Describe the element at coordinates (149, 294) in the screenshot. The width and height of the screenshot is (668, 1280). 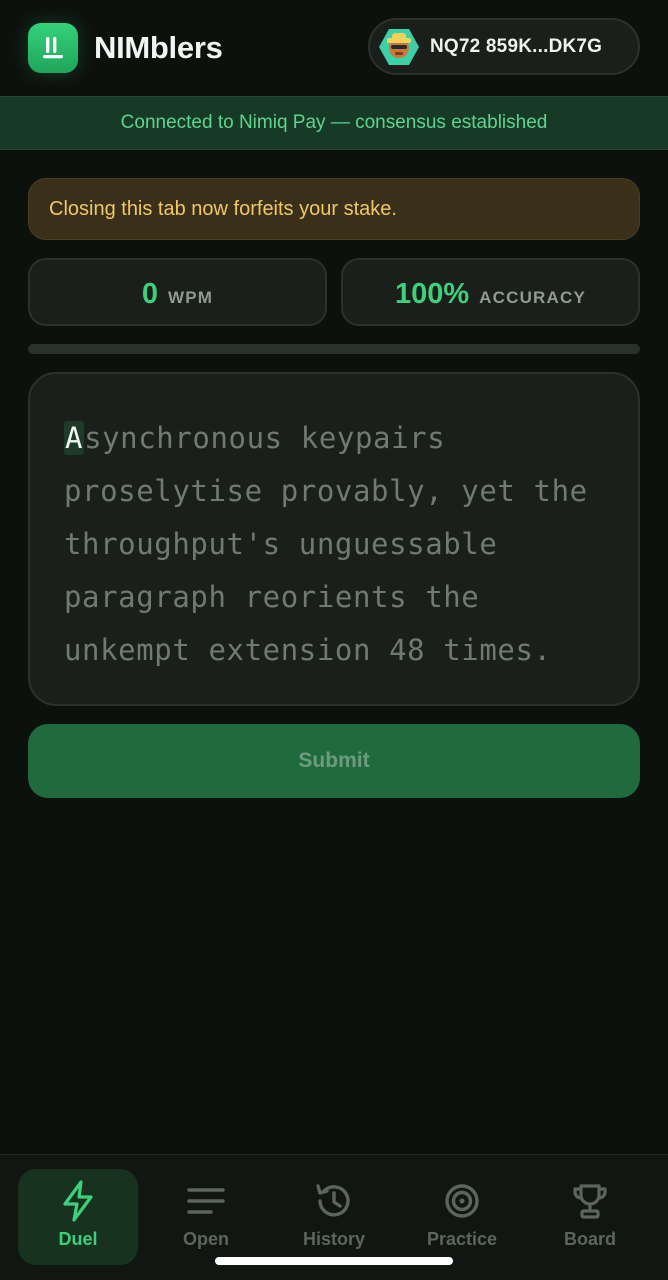
I see `wpm-value: 0` at that location.